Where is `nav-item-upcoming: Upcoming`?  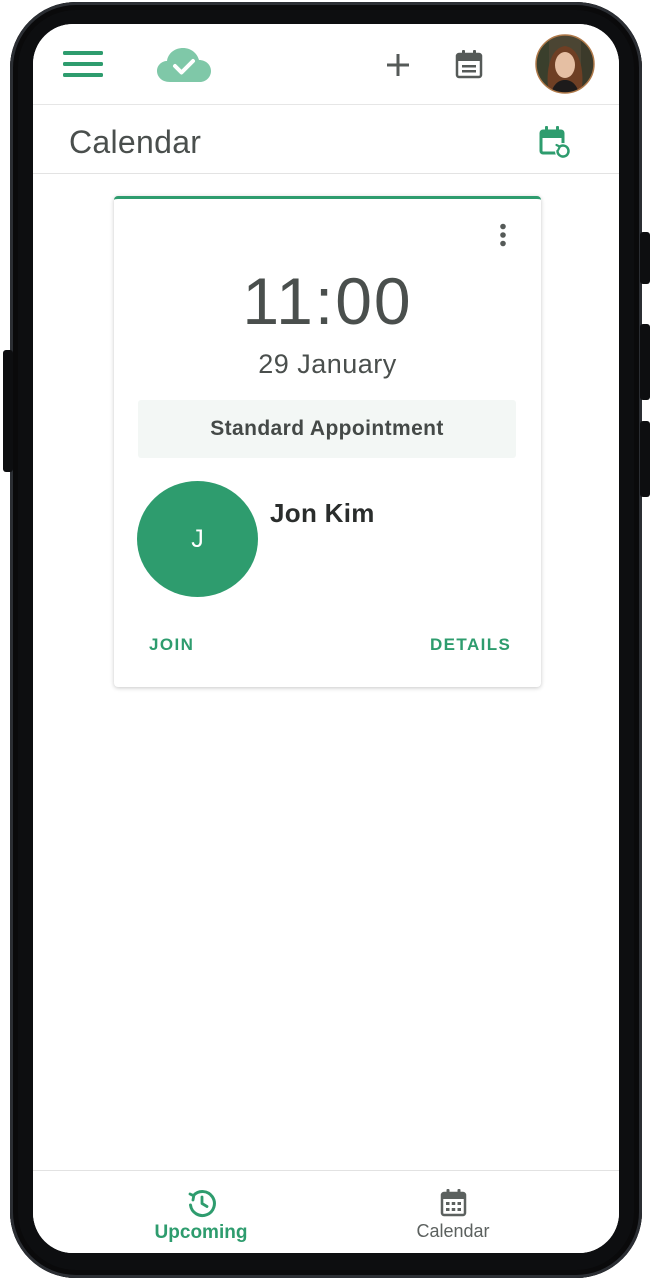 nav-item-upcoming: Upcoming is located at coordinates (201, 1212).